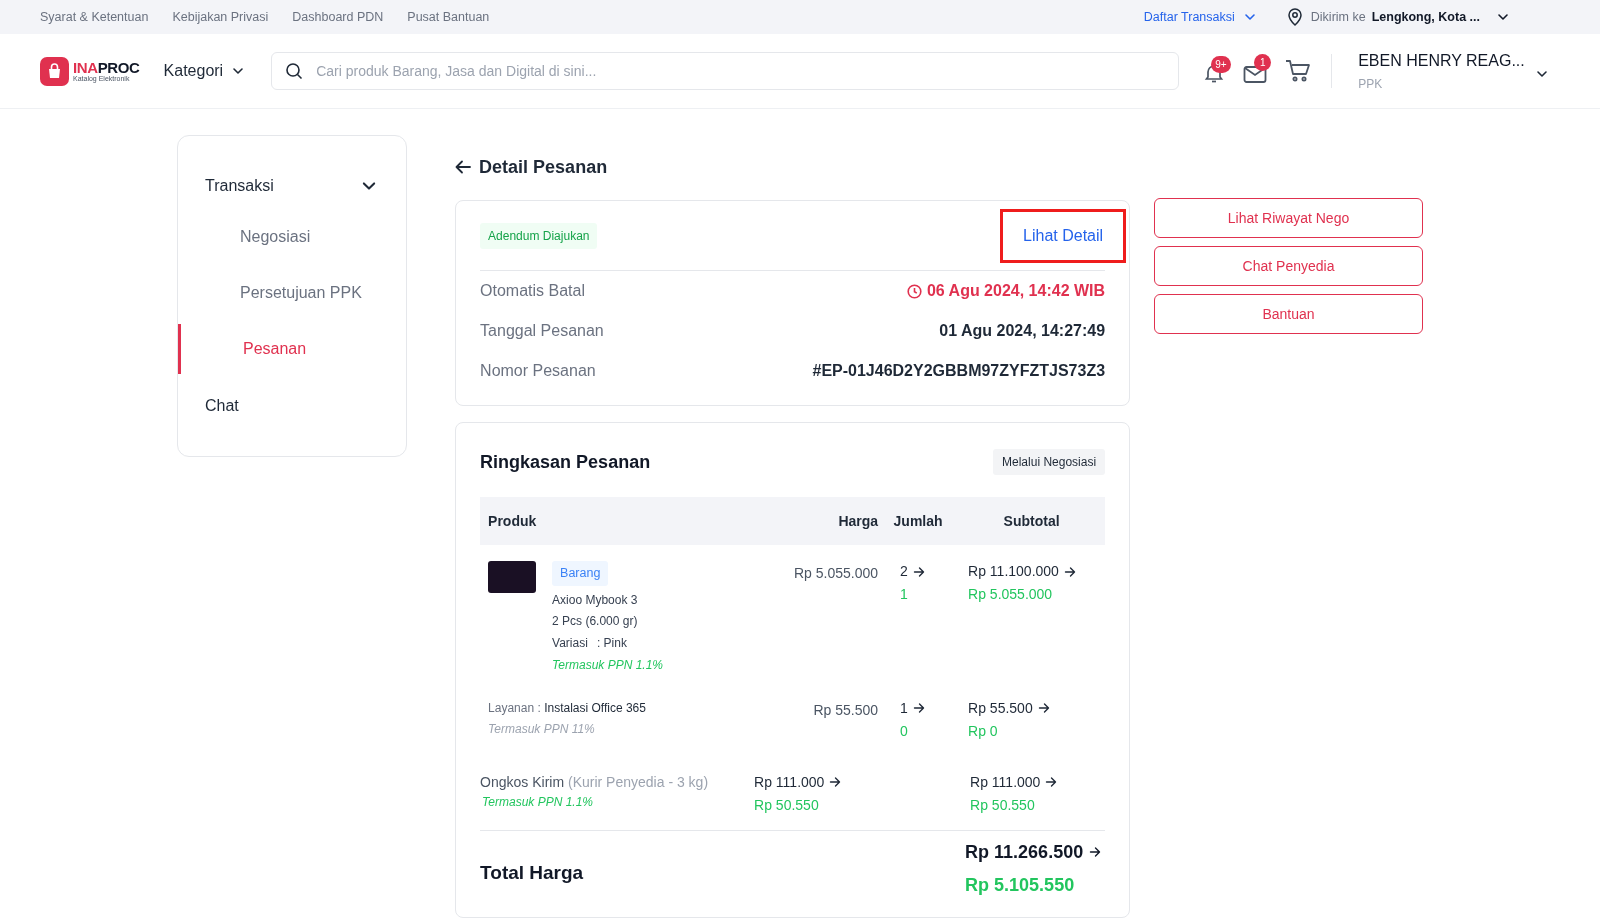 The image size is (1600, 920). I want to click on mail-badge: 1, so click(1263, 62).